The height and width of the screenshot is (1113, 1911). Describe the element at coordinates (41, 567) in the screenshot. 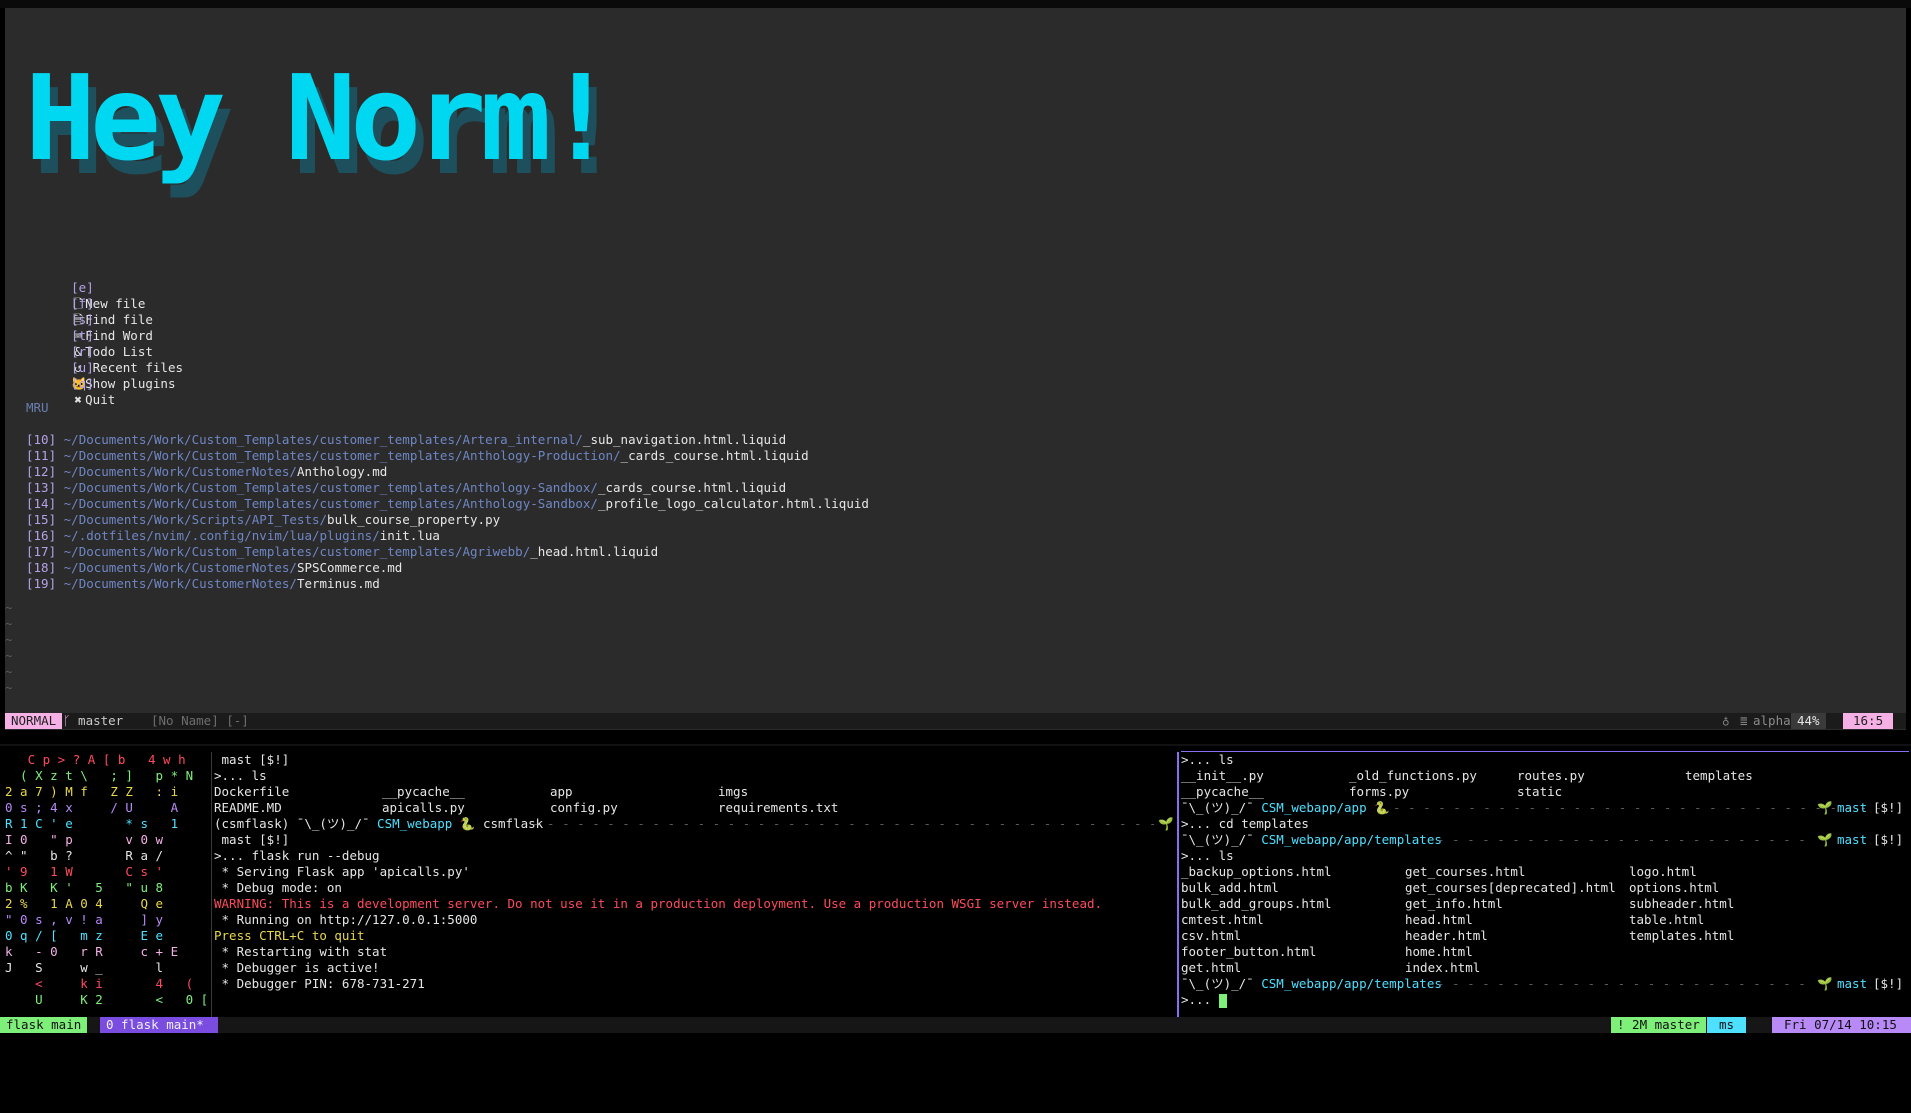

I see `mru-index: [18]` at that location.